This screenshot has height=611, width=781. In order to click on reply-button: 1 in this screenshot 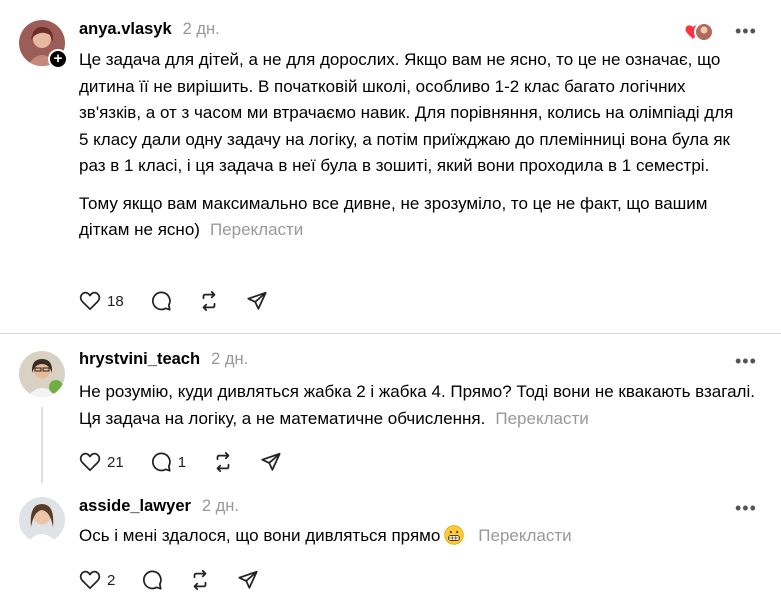, I will do `click(168, 462)`.